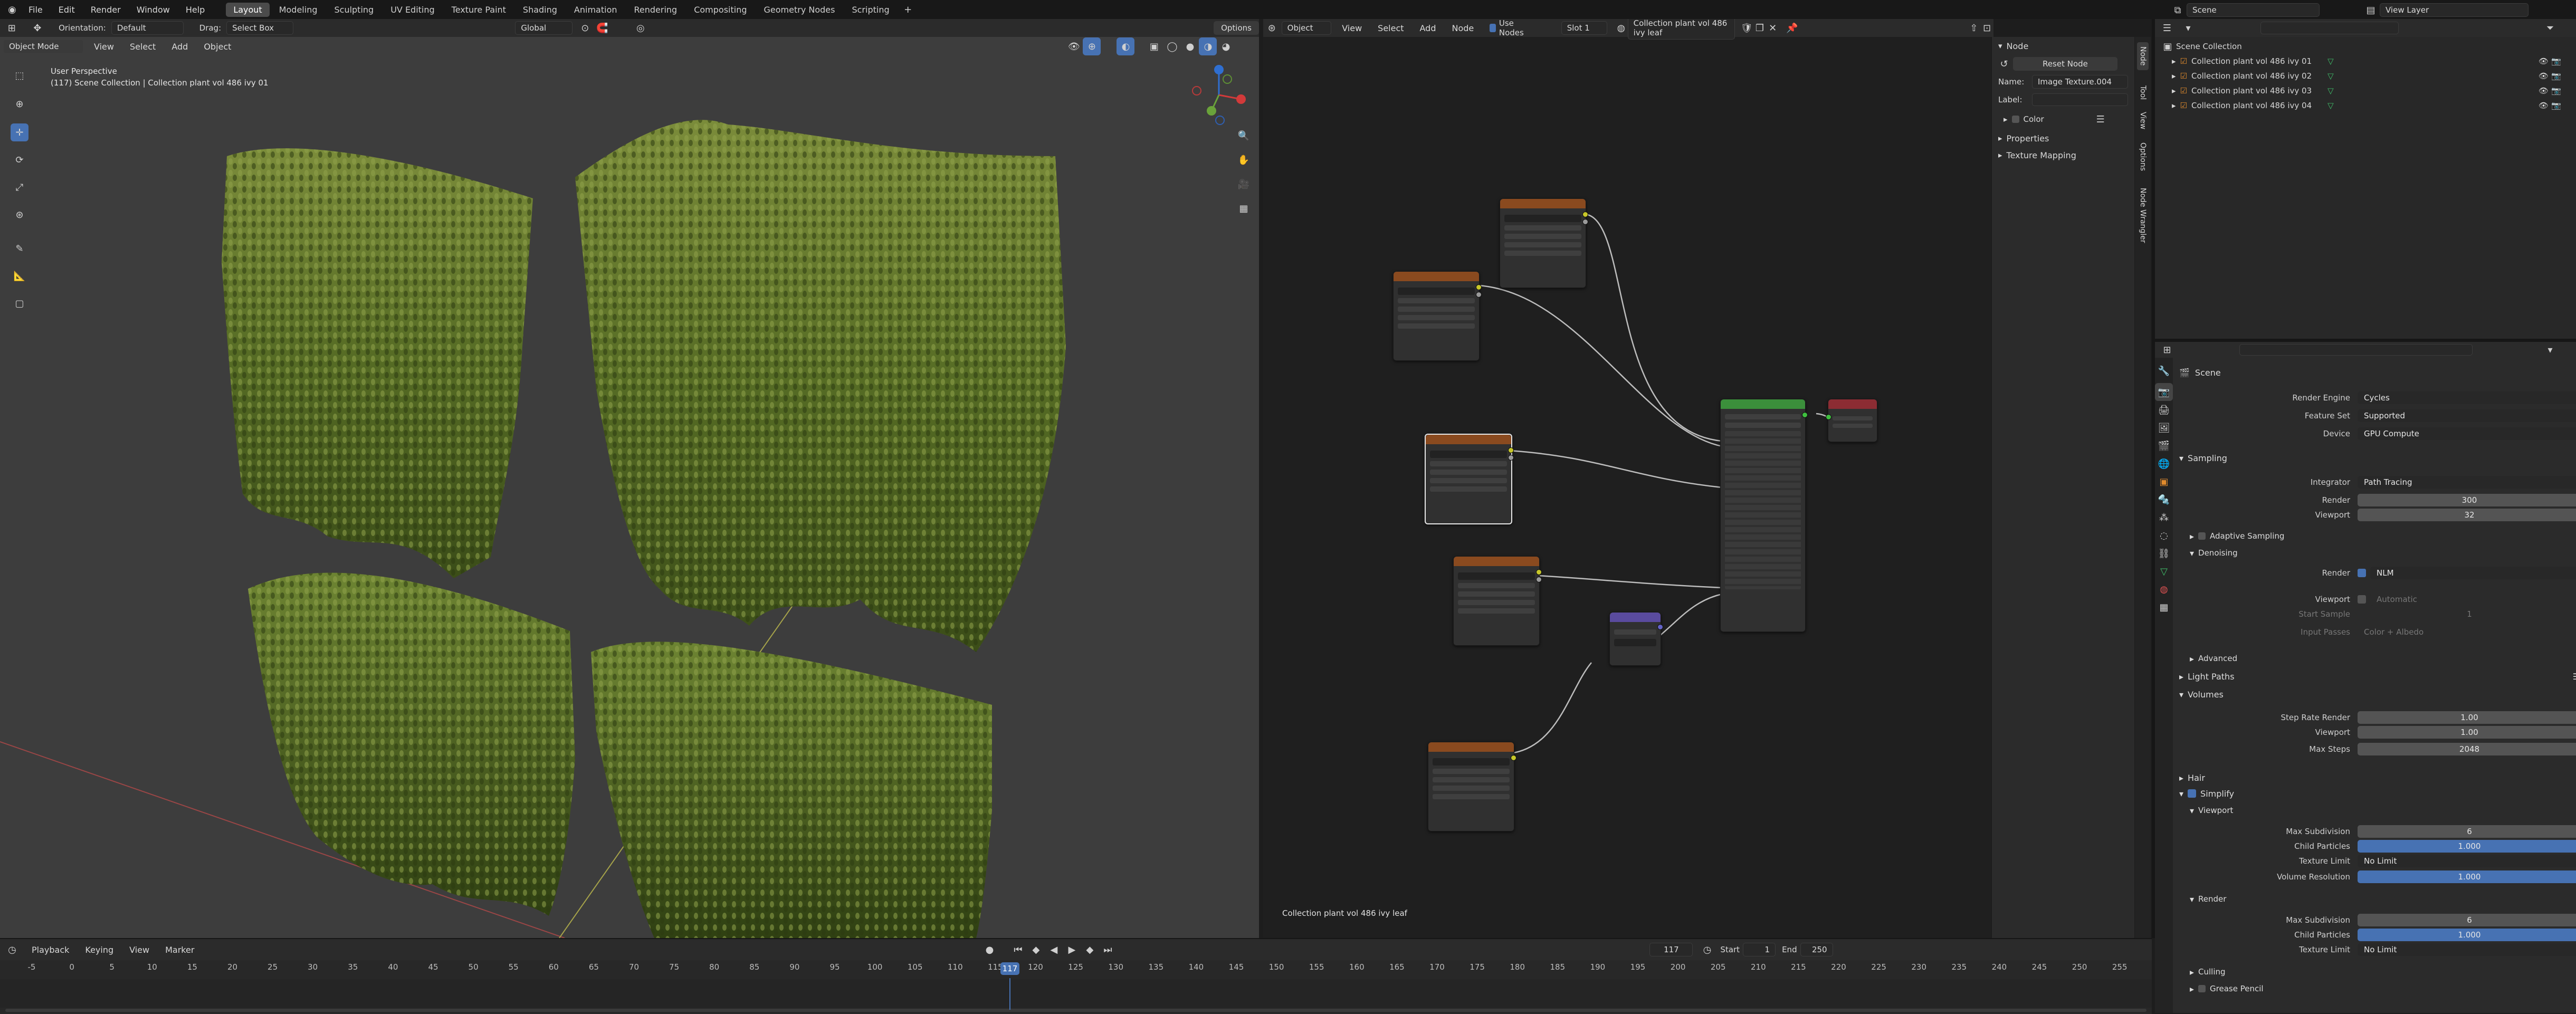 Image resolution: width=2576 pixels, height=1014 pixels. I want to click on grease-pencil-checkbox, so click(2202, 988).